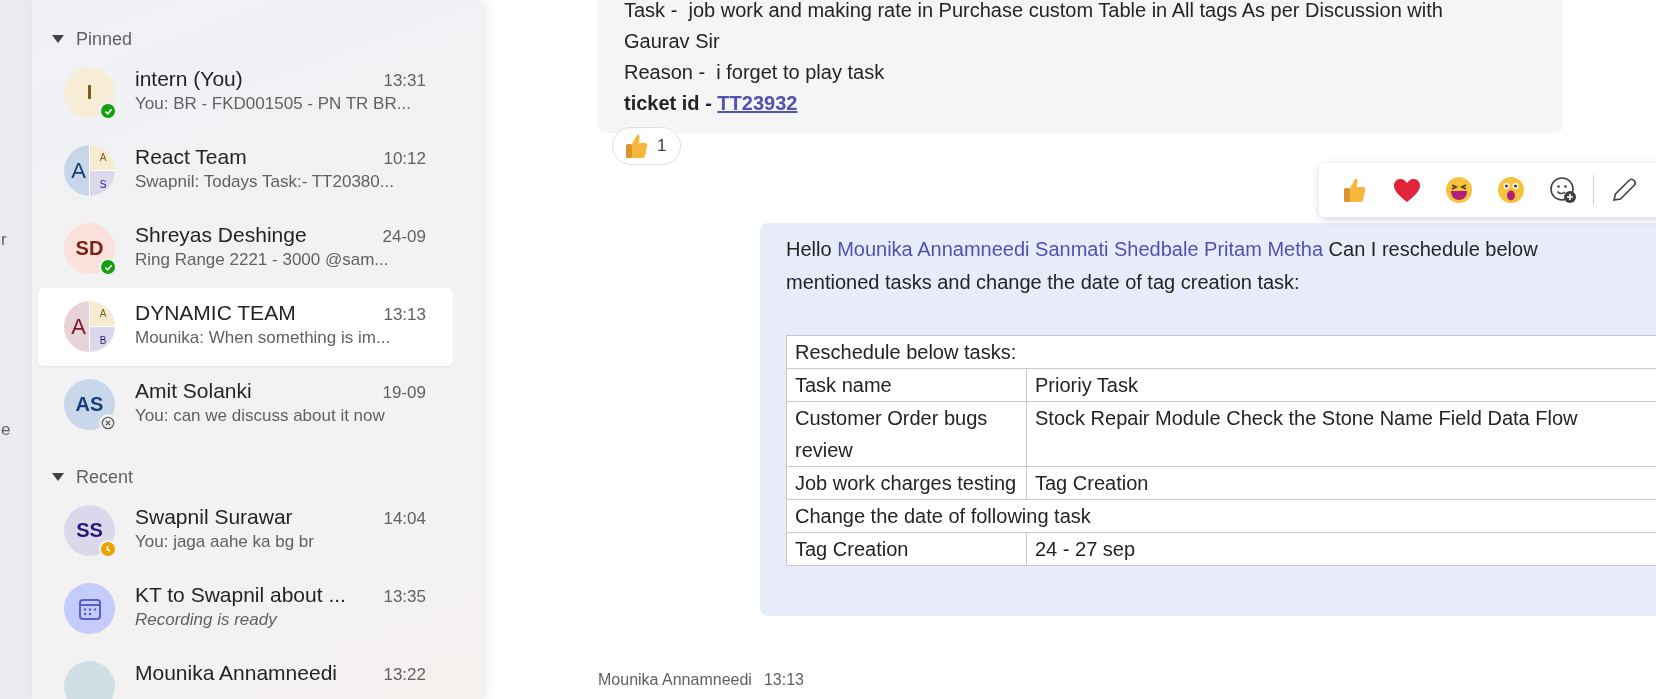 The image size is (1656, 699). Describe the element at coordinates (1624, 190) in the screenshot. I see `pencil-icon` at that location.